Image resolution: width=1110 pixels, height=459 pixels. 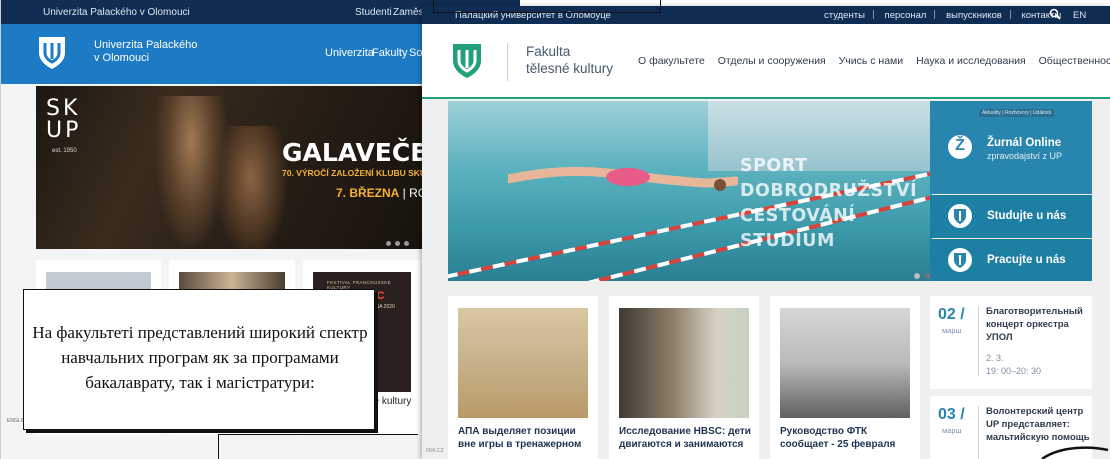 I want to click on slider-date-strong: 7. BŘEZNA, so click(x=368, y=193).